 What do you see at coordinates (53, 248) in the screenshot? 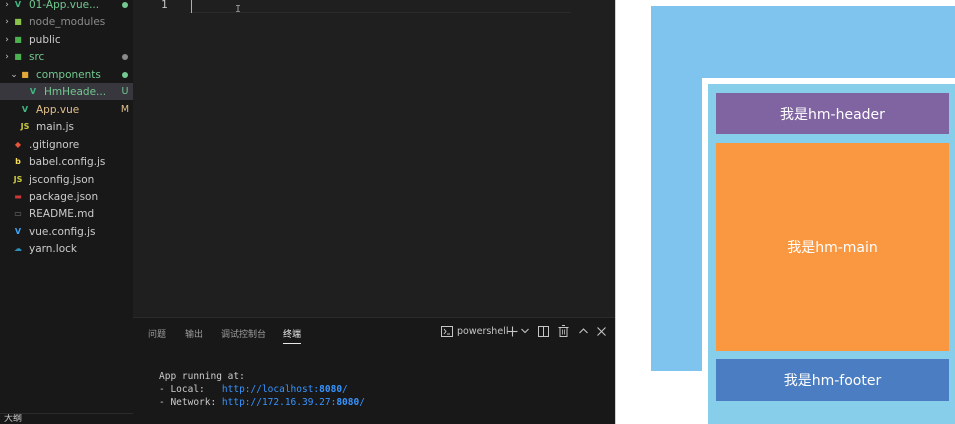
I see `tree-item-label: yarn.lock` at bounding box center [53, 248].